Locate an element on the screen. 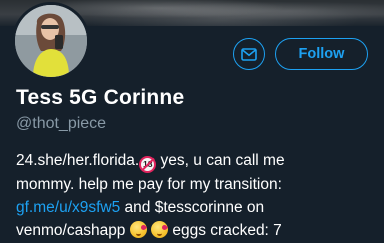 The image size is (384, 243). avatar is located at coordinates (51, 41).